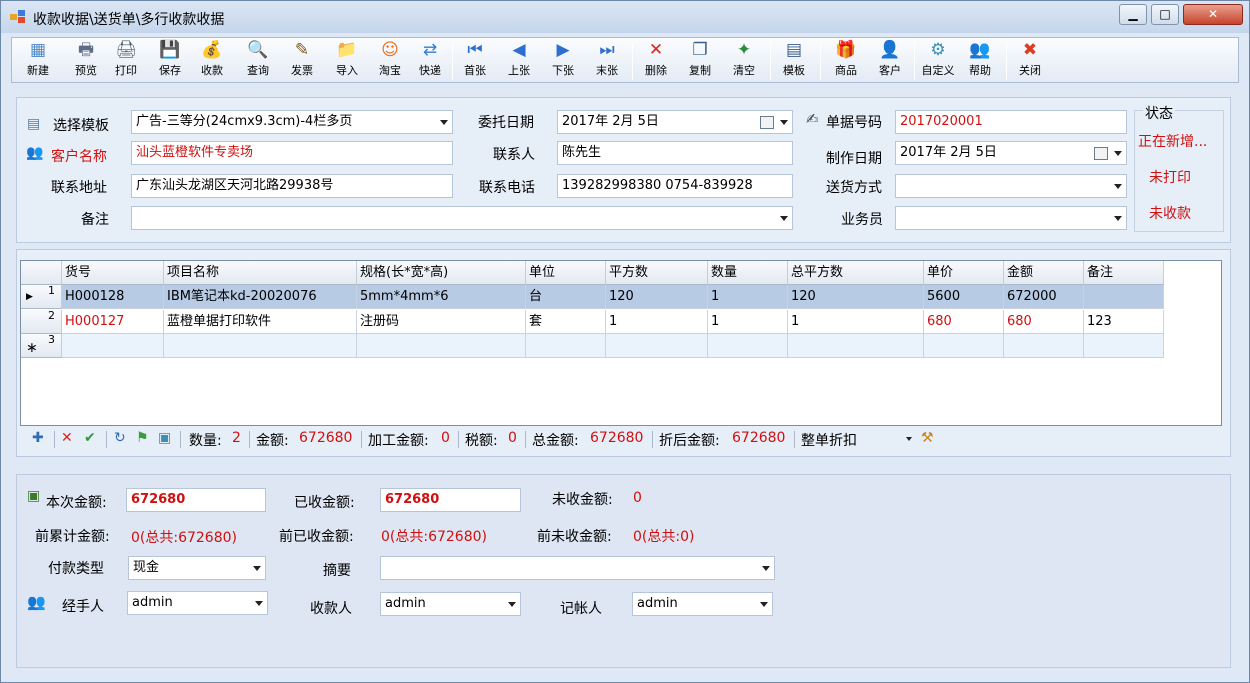 Image resolution: width=1250 pixels, height=683 pixels. I want to click on add-row-icon: ✚, so click(38, 438).